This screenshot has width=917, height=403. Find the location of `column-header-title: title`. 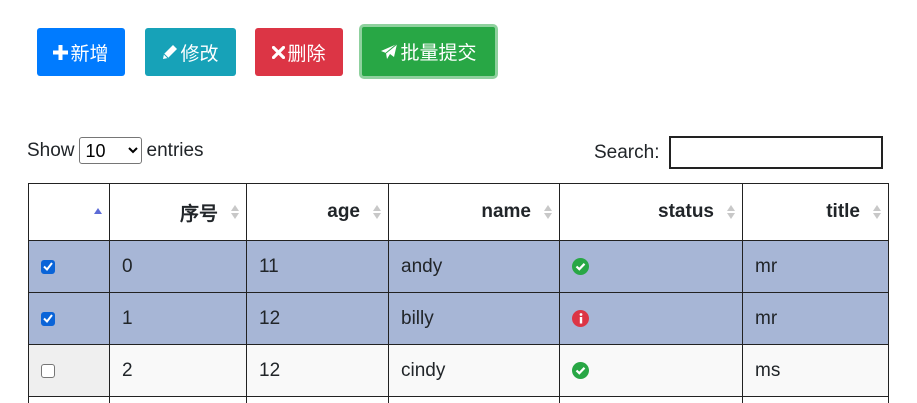

column-header-title: title is located at coordinates (815, 212).